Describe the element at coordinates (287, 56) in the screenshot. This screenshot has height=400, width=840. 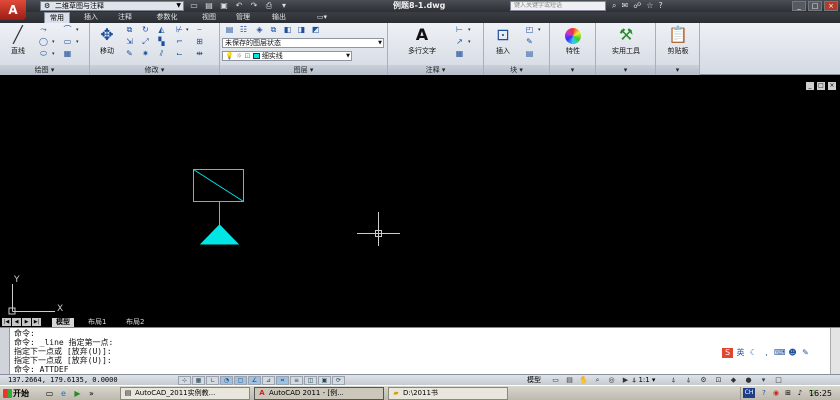
I see `current-layer-select: 💡 ☼ ⊡ 细实线 ▼` at that location.